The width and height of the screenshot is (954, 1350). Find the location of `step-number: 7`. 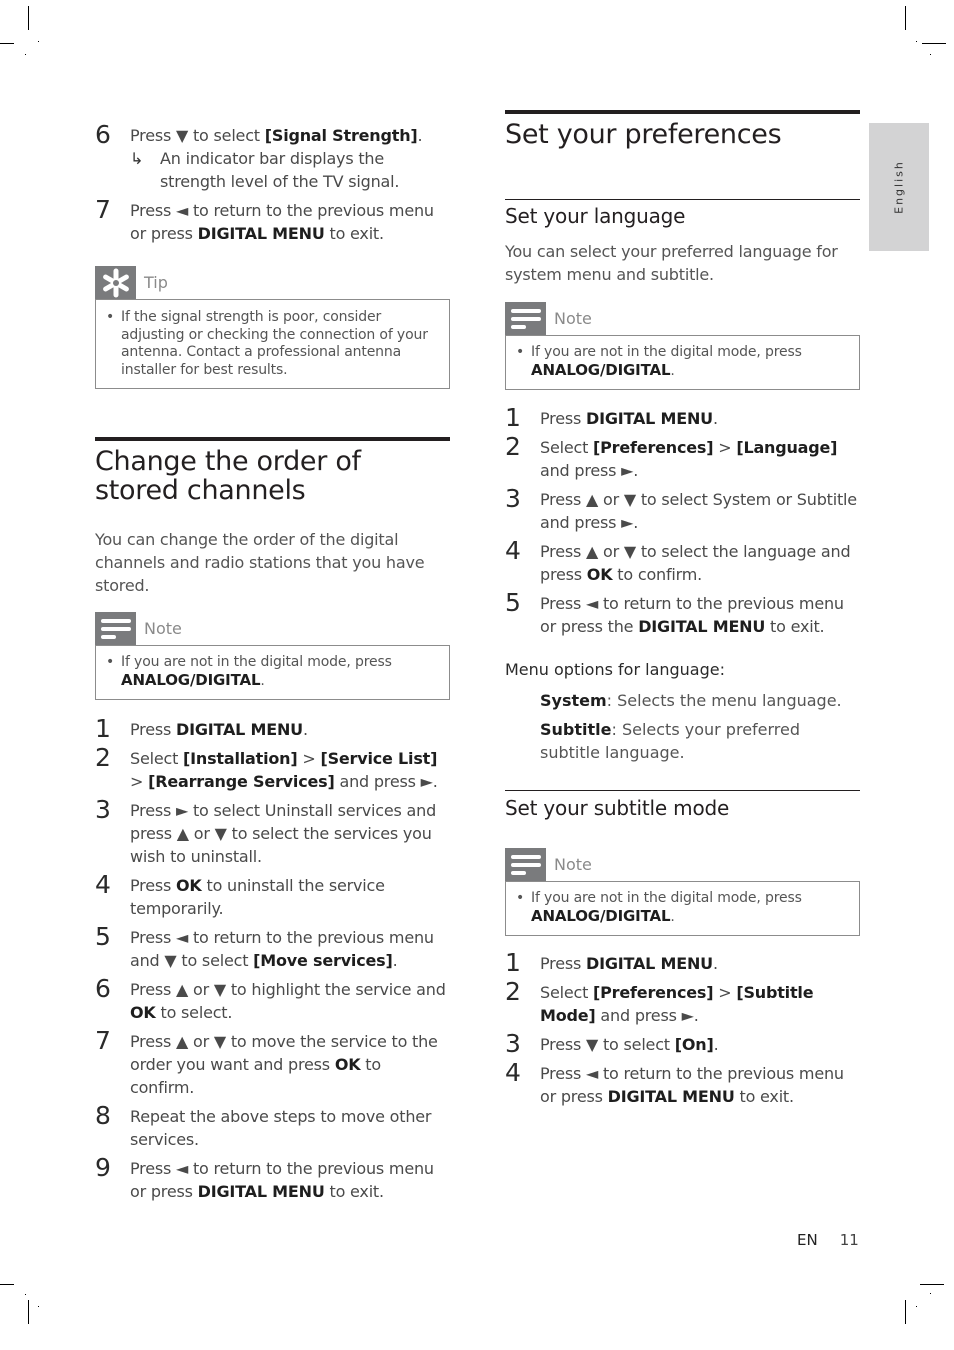

step-number: 7 is located at coordinates (103, 209).